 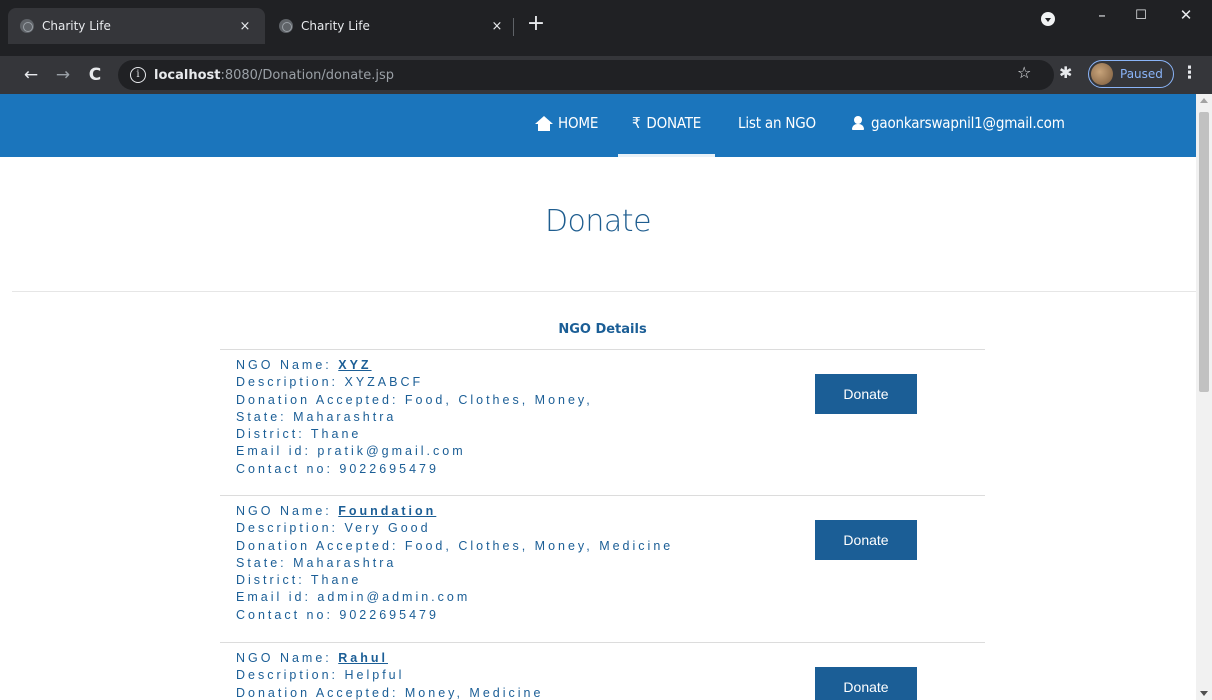 What do you see at coordinates (1065, 72) in the screenshot?
I see `extensions-icon: ✱` at bounding box center [1065, 72].